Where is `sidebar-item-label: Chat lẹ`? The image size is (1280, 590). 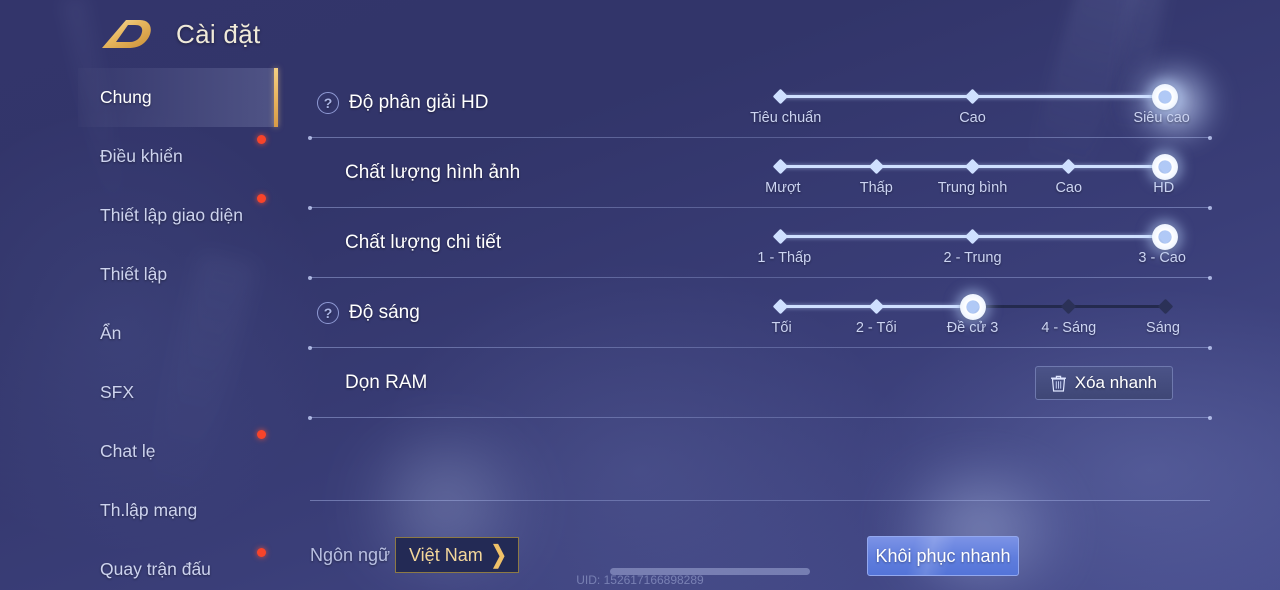
sidebar-item-label: Chat lẹ is located at coordinates (128, 451).